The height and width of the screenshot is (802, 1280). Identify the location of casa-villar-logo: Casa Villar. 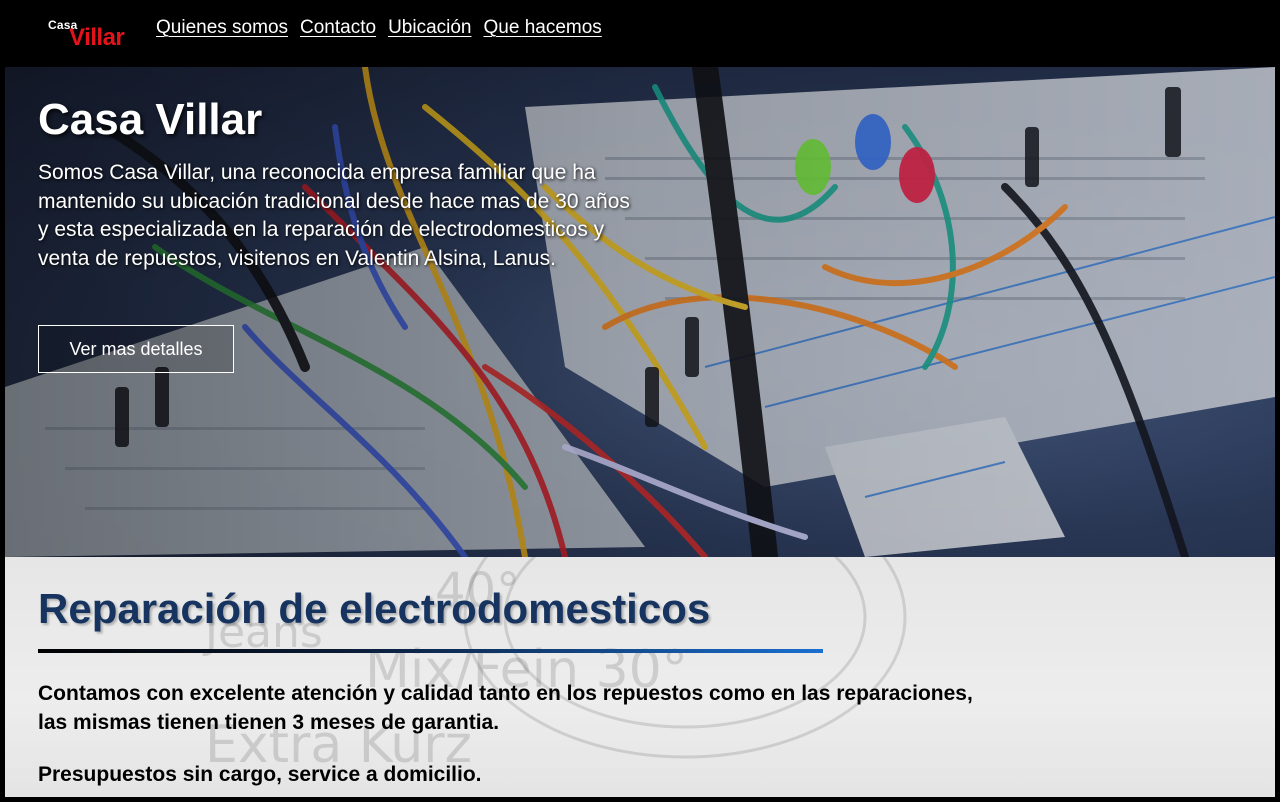
(92, 34).